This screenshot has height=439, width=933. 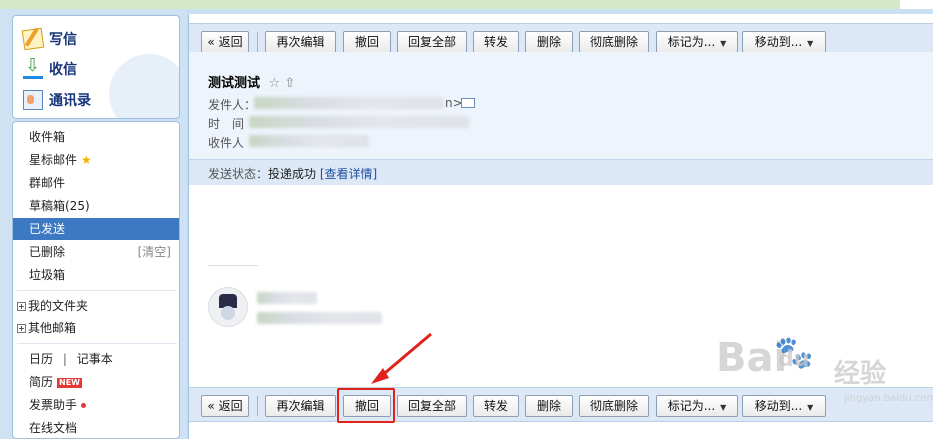 I want to click on tools-calendar-notes: 日历 | 记事本, so click(x=96, y=359).